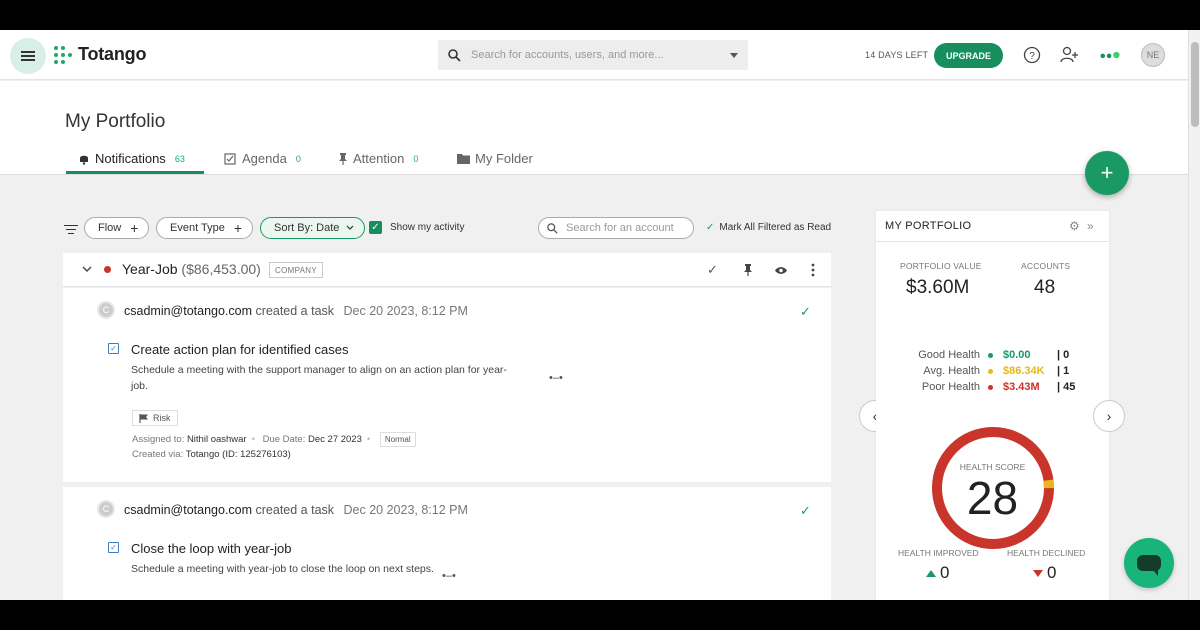 This screenshot has width=1200, height=630. Describe the element at coordinates (307, 228) in the screenshot. I see `sort-label: Sort By: Date` at that location.